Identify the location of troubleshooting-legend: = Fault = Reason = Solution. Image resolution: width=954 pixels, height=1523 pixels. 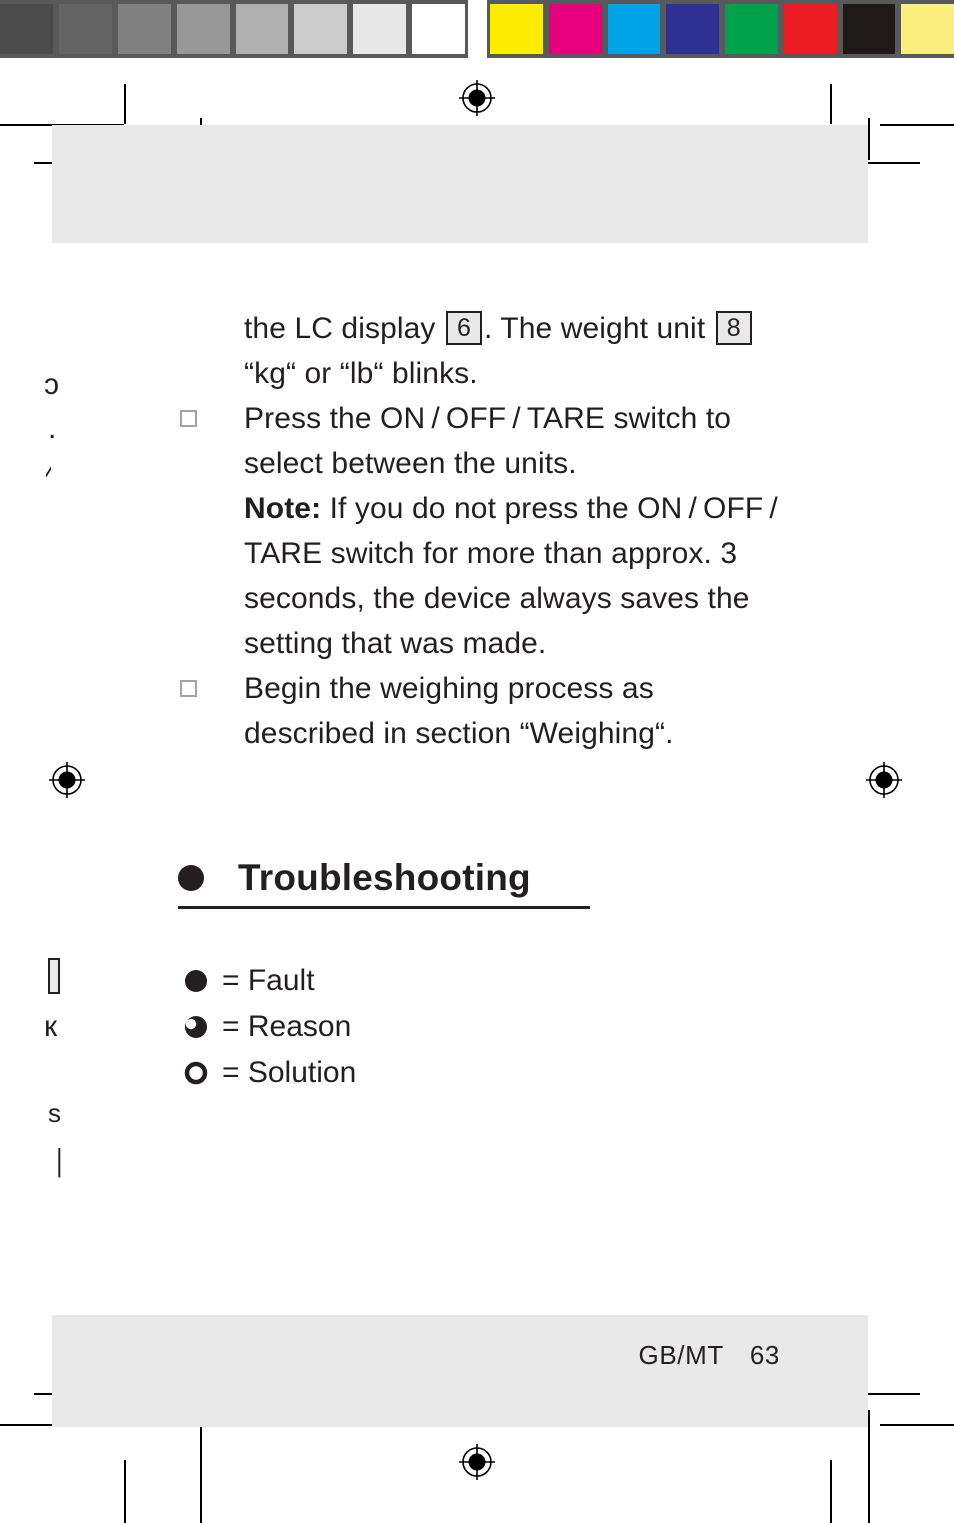
(269, 1027).